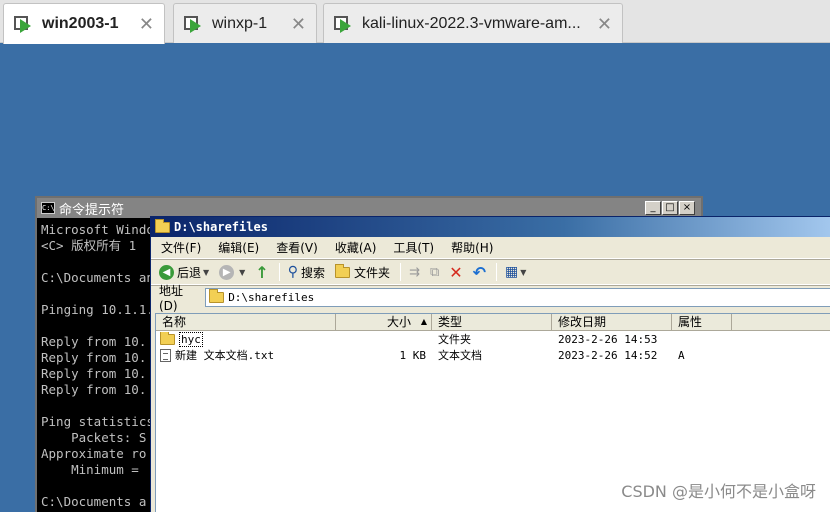 This screenshot has width=830, height=512. I want to click on forward-button: ▶ ▼, so click(232, 272).